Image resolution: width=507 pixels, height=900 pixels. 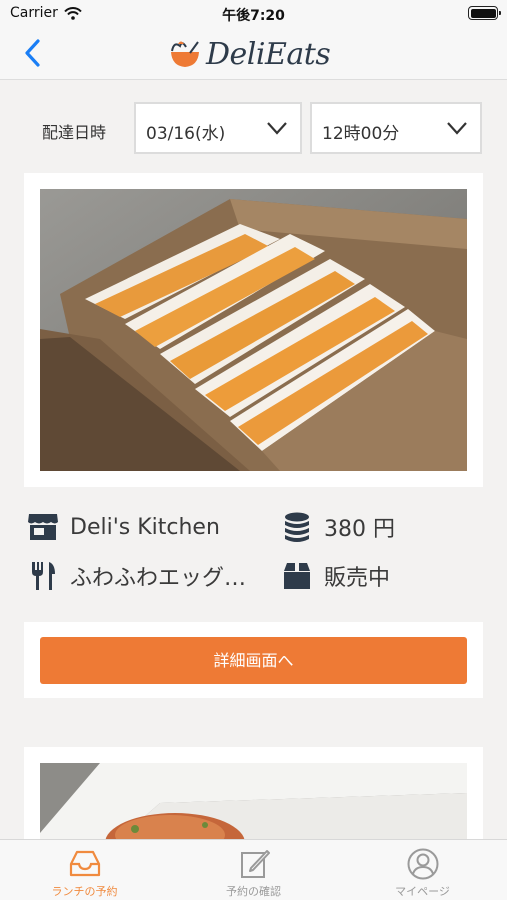 What do you see at coordinates (85, 863) in the screenshot?
I see `inbox-icon` at bounding box center [85, 863].